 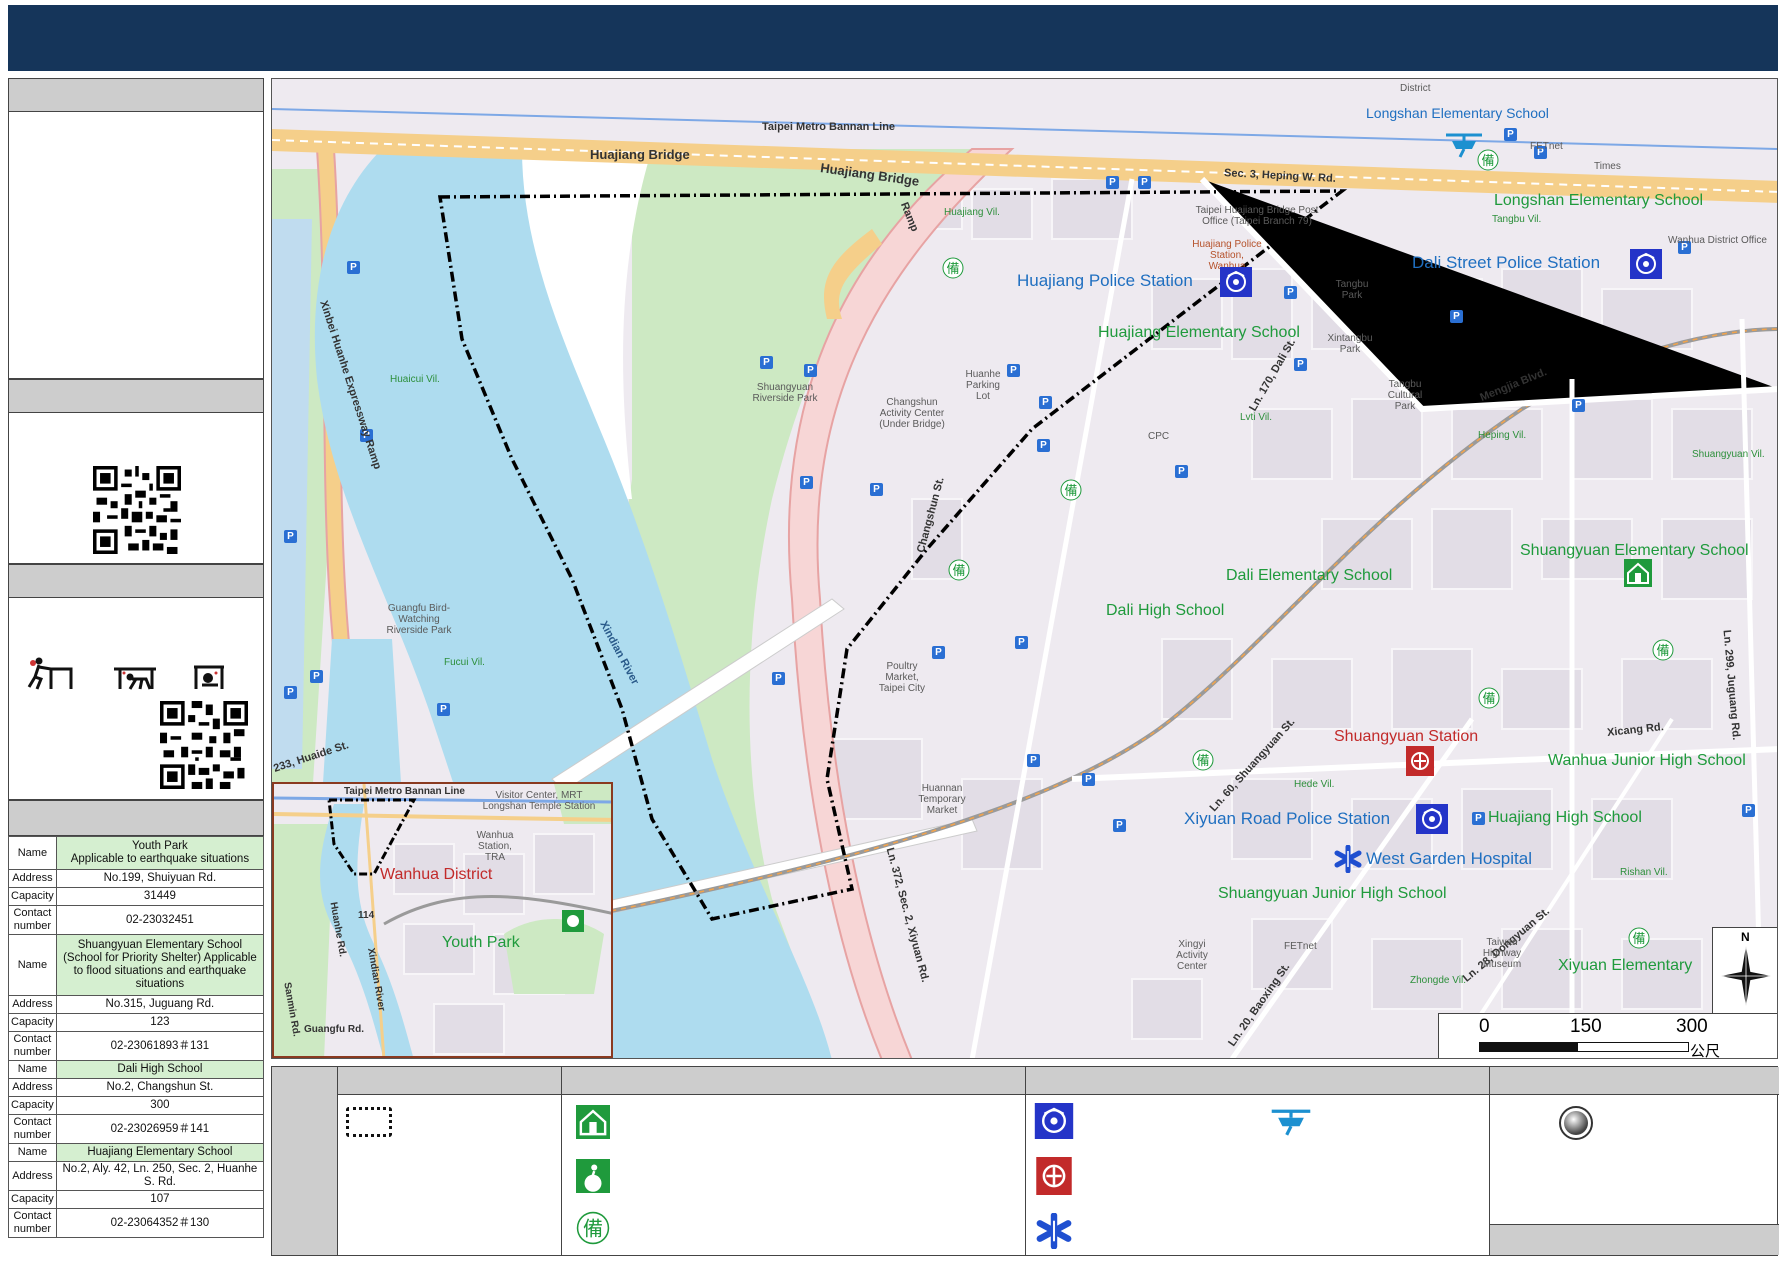 What do you see at coordinates (160, 878) in the screenshot?
I see `shelter-field-value: No.199, Shuiyuan Rd.` at bounding box center [160, 878].